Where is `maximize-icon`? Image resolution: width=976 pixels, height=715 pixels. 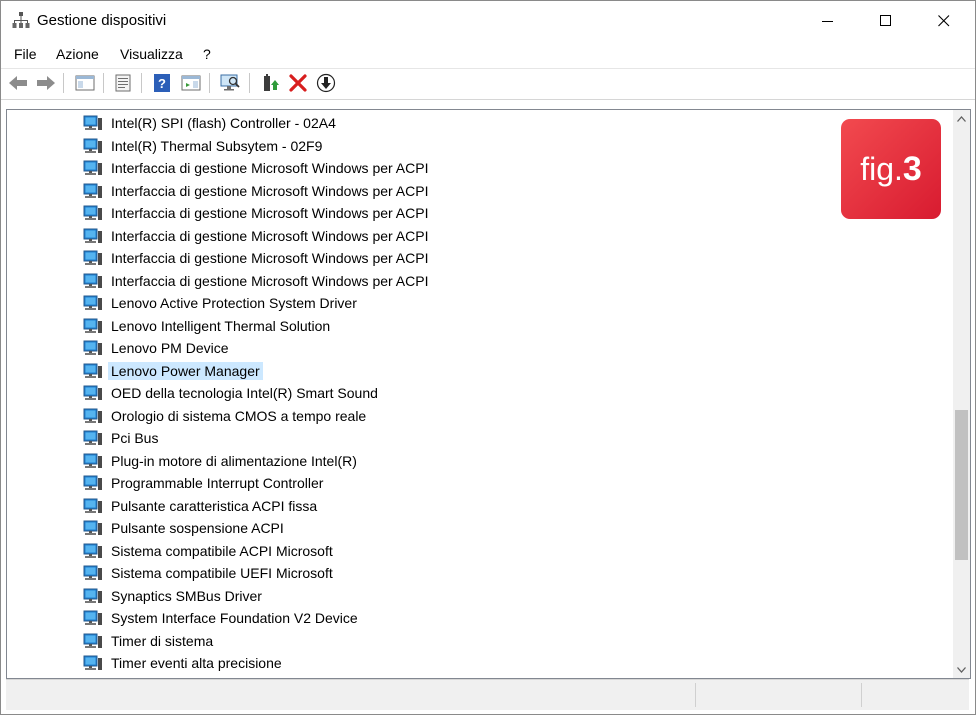
maximize-icon is located at coordinates (885, 20).